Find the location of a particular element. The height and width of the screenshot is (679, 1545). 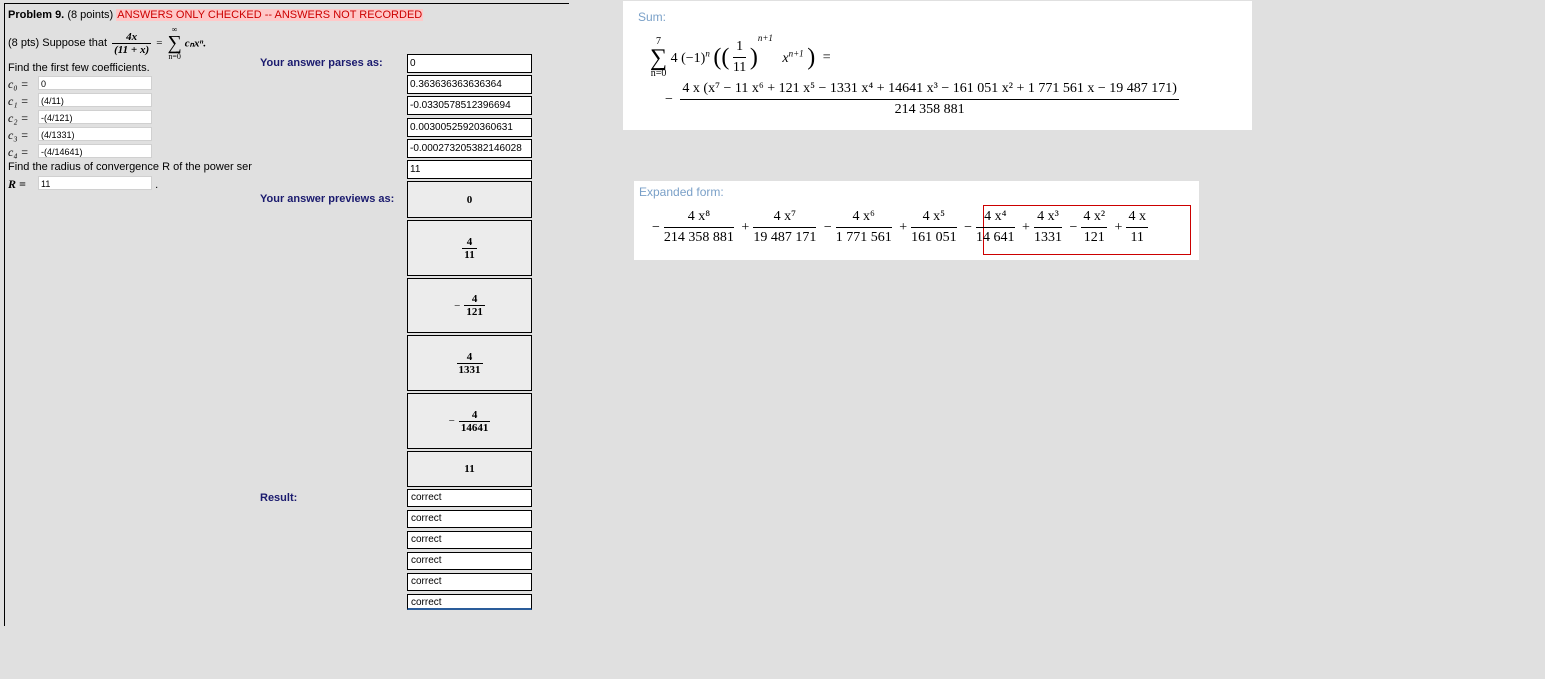

coef-input-c0: 0 is located at coordinates (95, 83).